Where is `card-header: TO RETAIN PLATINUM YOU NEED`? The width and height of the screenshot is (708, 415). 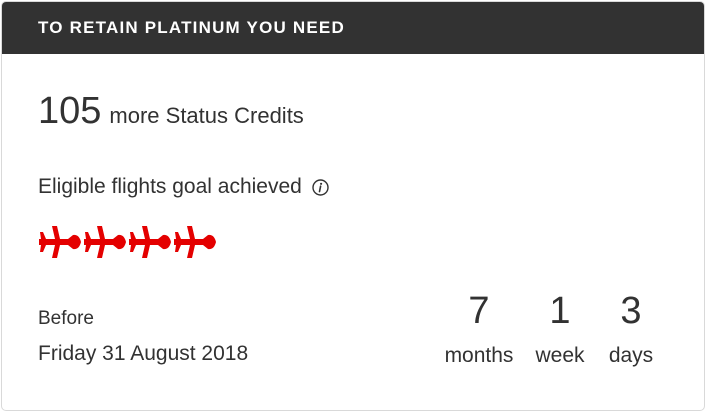 card-header: TO RETAIN PLATINUM YOU NEED is located at coordinates (353, 28).